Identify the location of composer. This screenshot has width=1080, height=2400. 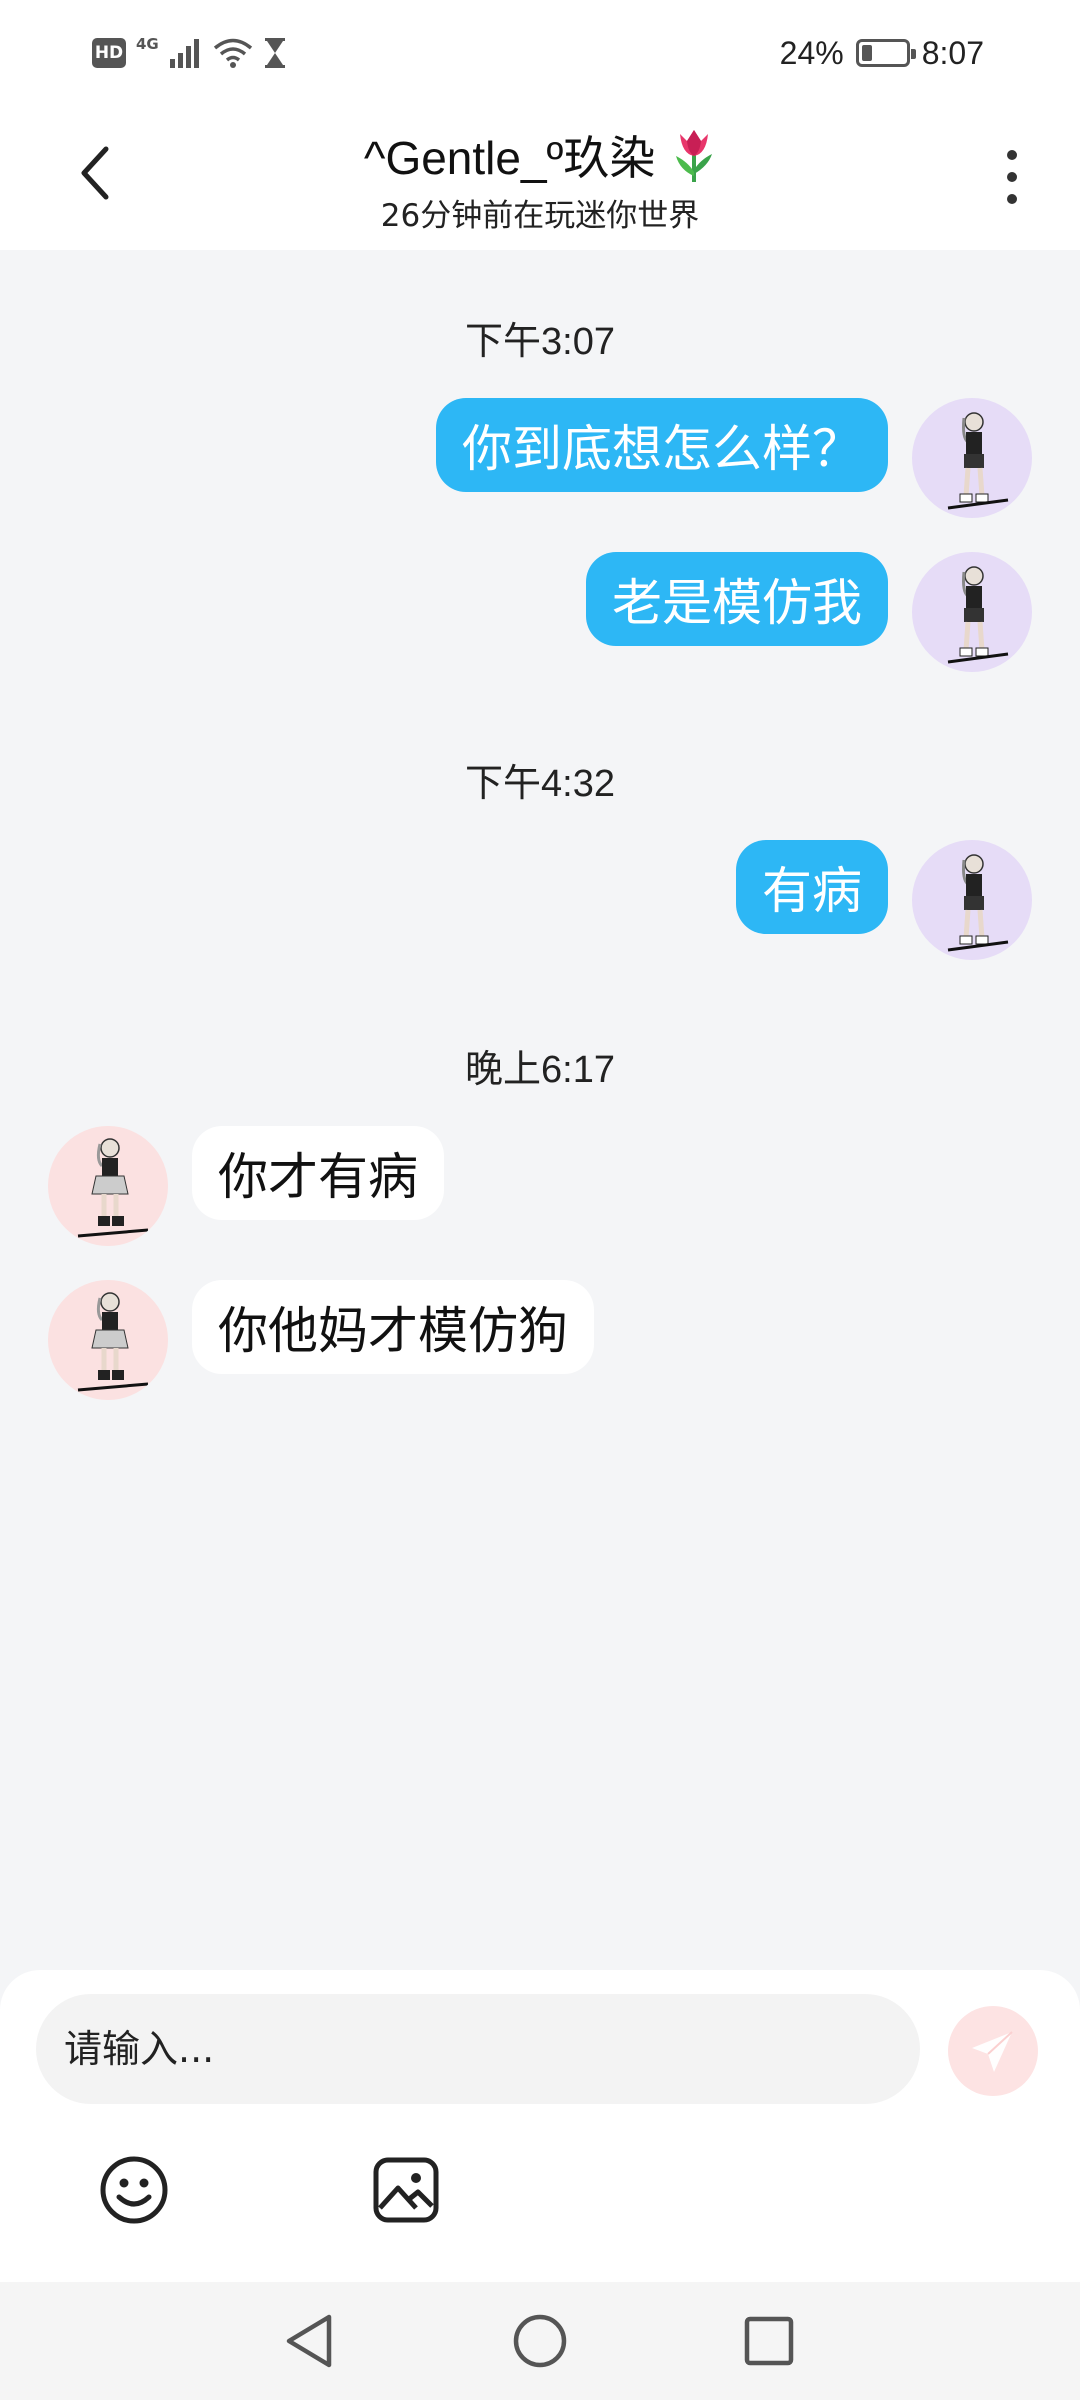
(540, 2126).